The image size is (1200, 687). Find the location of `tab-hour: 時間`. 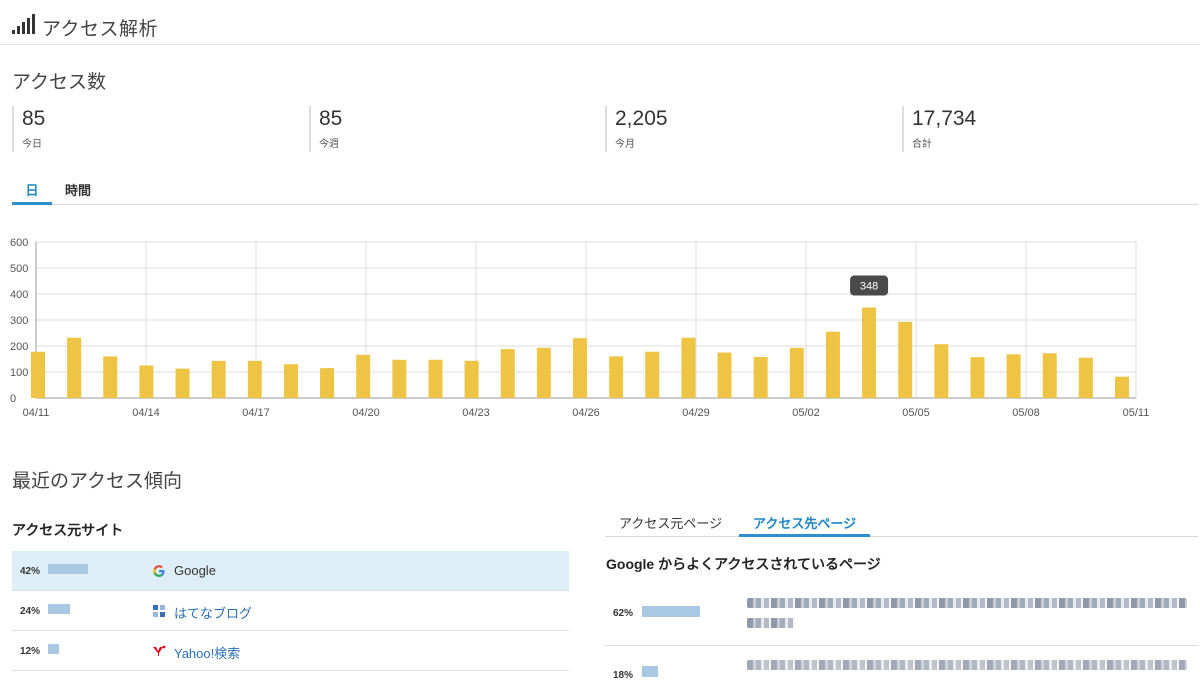

tab-hour: 時間 is located at coordinates (78, 192).